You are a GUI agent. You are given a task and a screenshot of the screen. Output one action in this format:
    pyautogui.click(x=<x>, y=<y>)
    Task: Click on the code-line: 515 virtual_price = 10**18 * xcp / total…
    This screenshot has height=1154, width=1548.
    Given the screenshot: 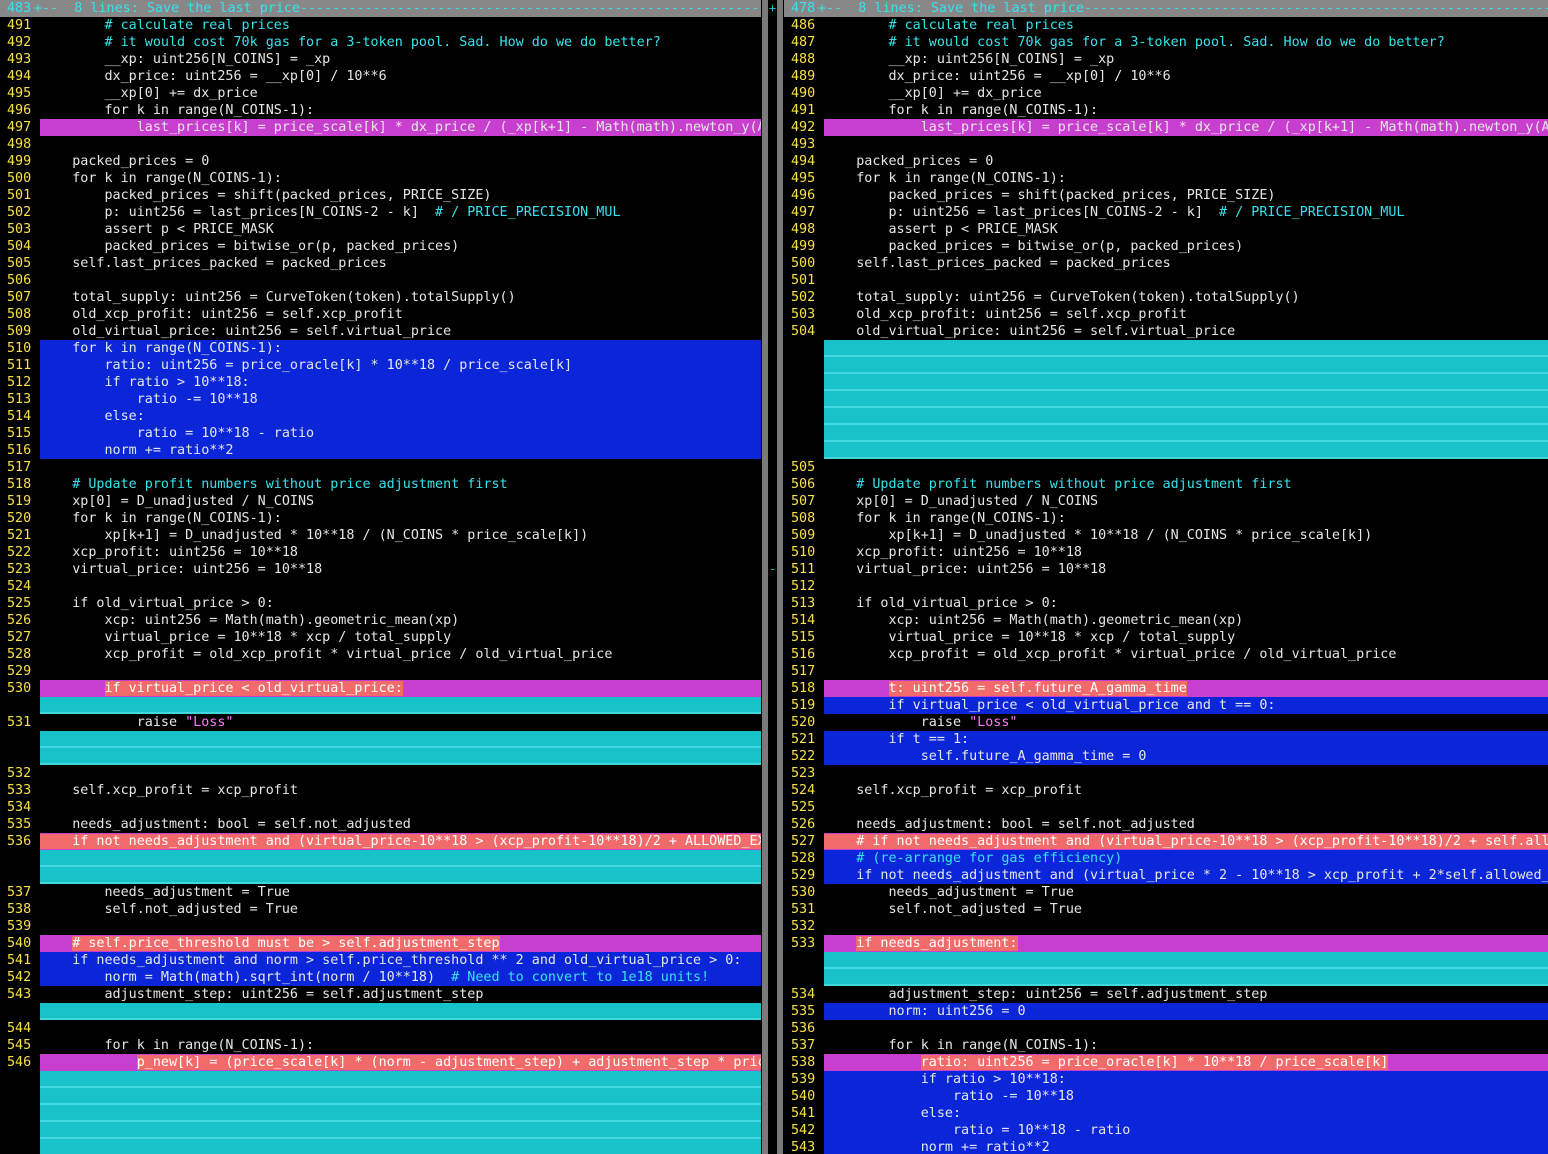 What is the action you would take?
    pyautogui.click(x=1166, y=637)
    